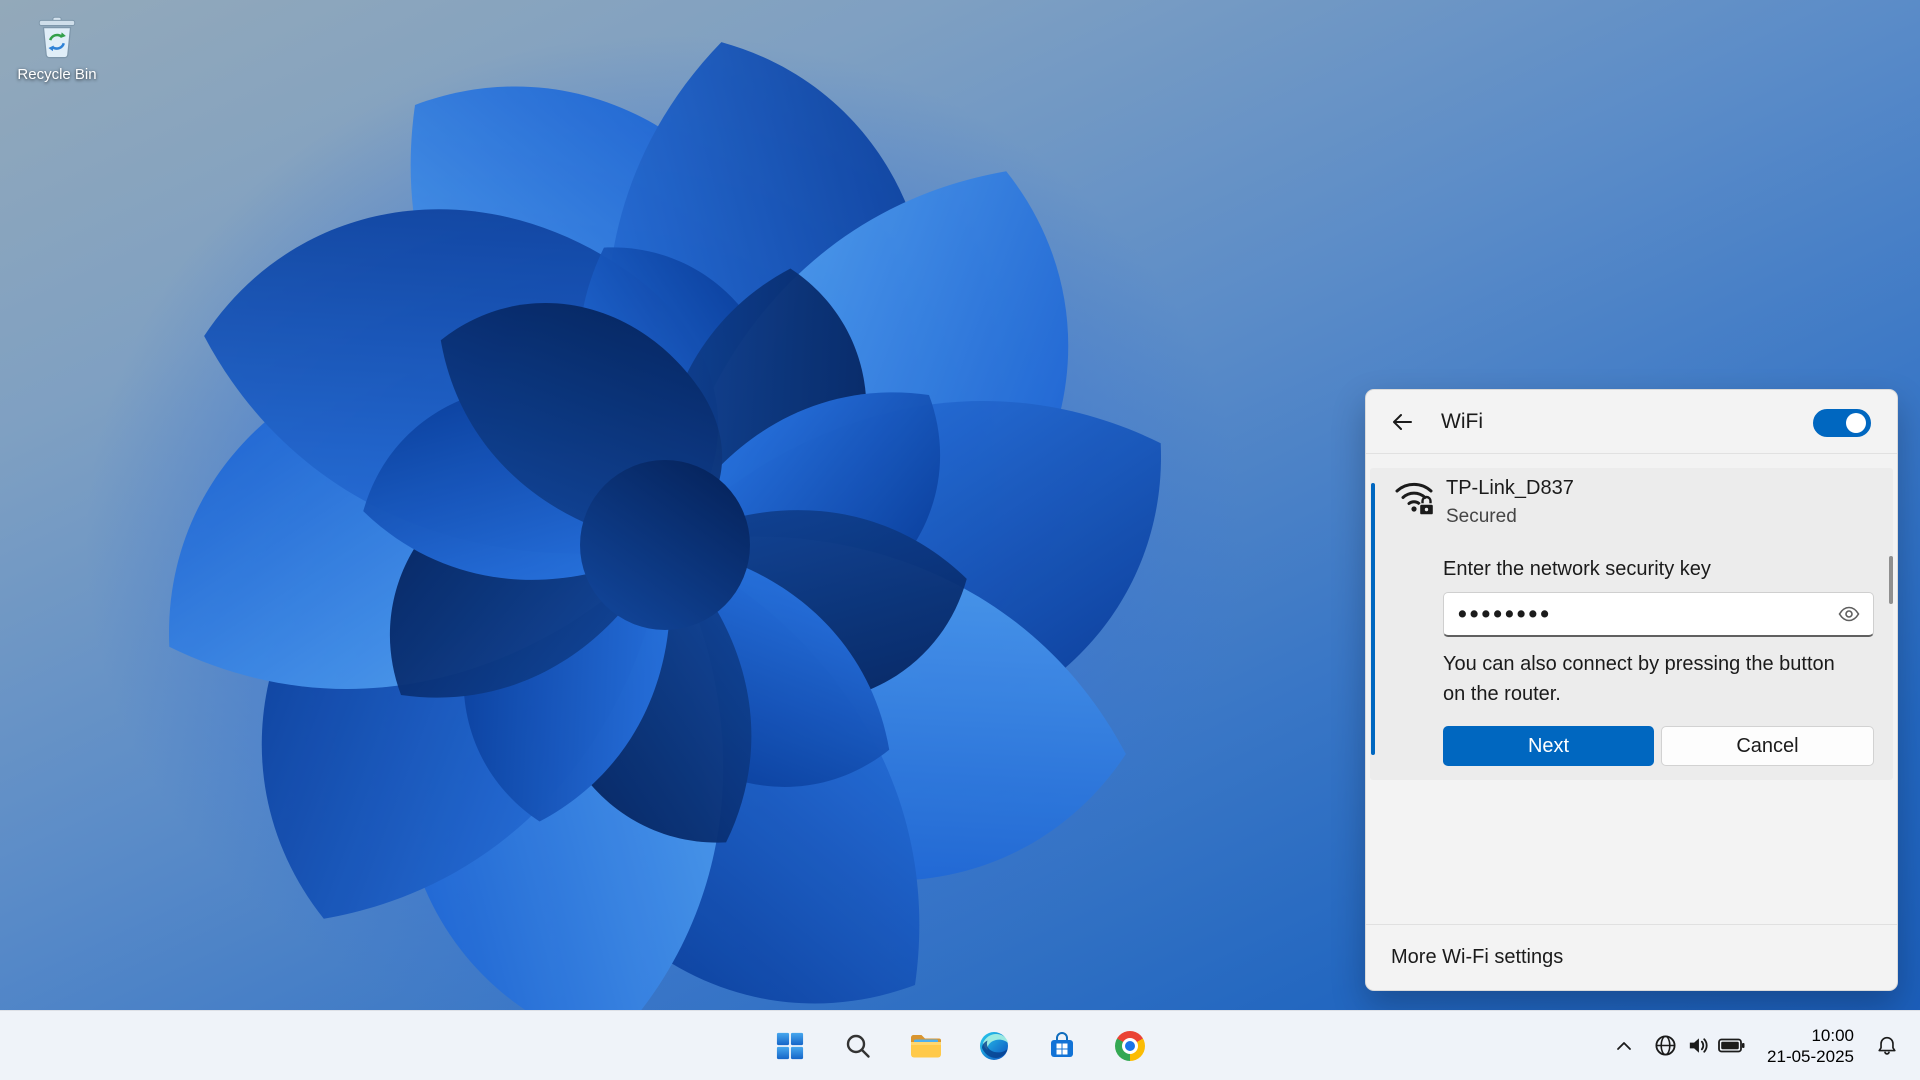 The width and height of the screenshot is (1920, 1080). I want to click on windows-start-icon, so click(790, 1045).